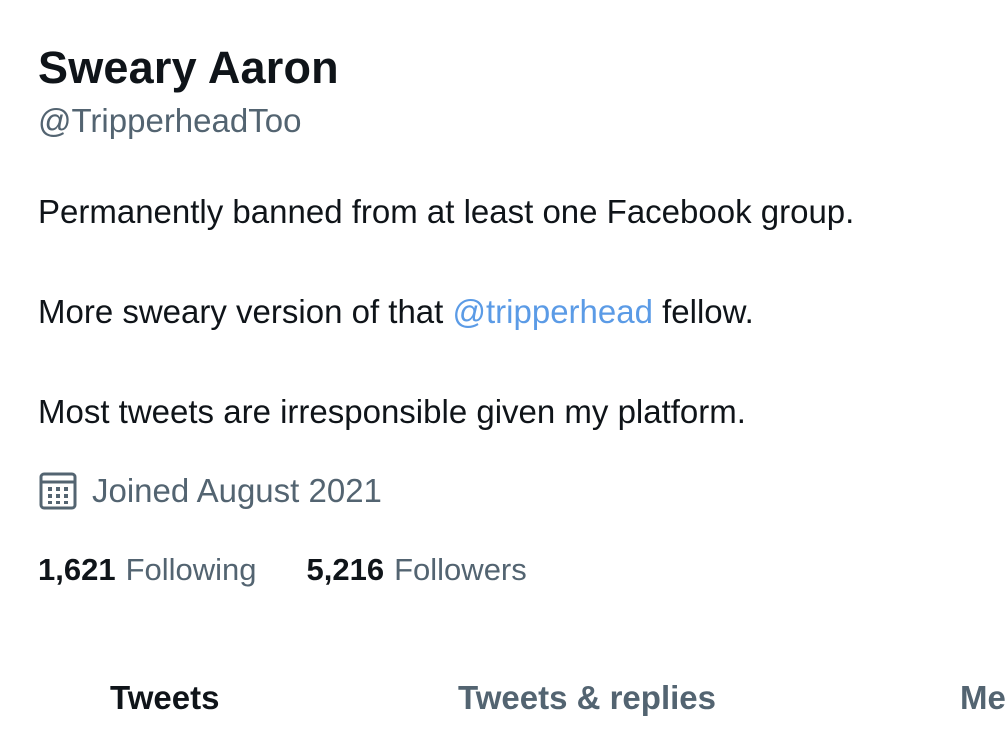 This screenshot has height=737, width=1006. I want to click on joined-text: Joined August 2021, so click(237, 490).